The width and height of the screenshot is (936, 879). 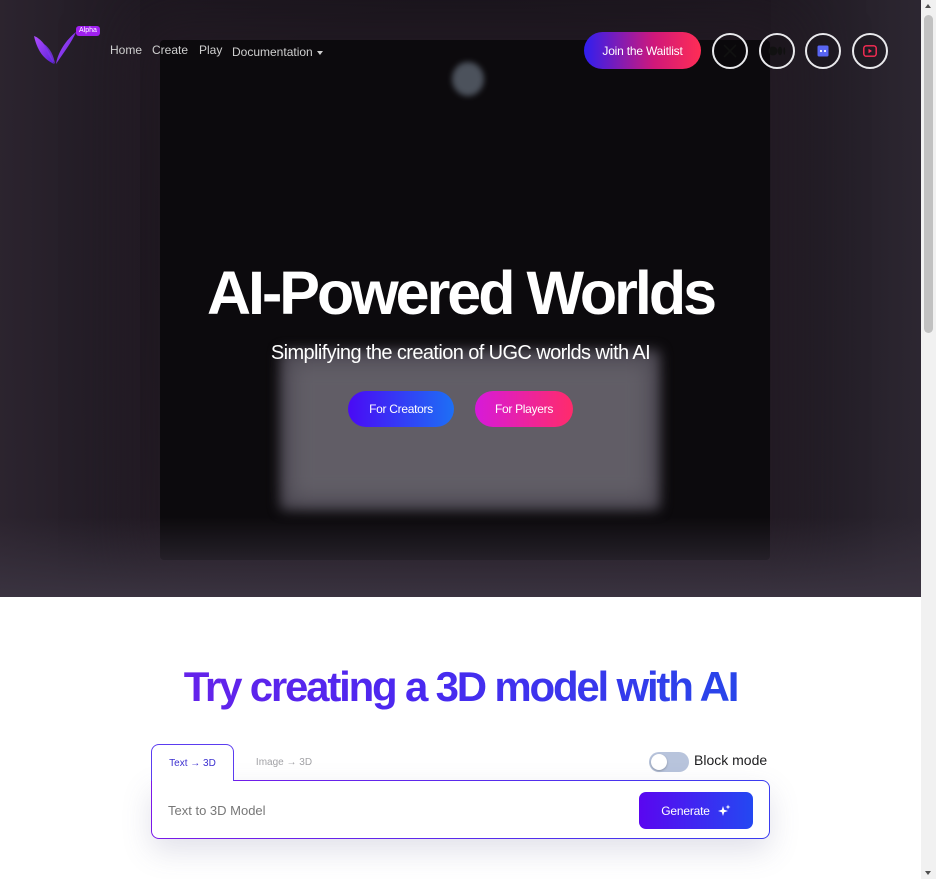 What do you see at coordinates (284, 762) in the screenshot?
I see `tab-image-to-3d: Image → 3D` at bounding box center [284, 762].